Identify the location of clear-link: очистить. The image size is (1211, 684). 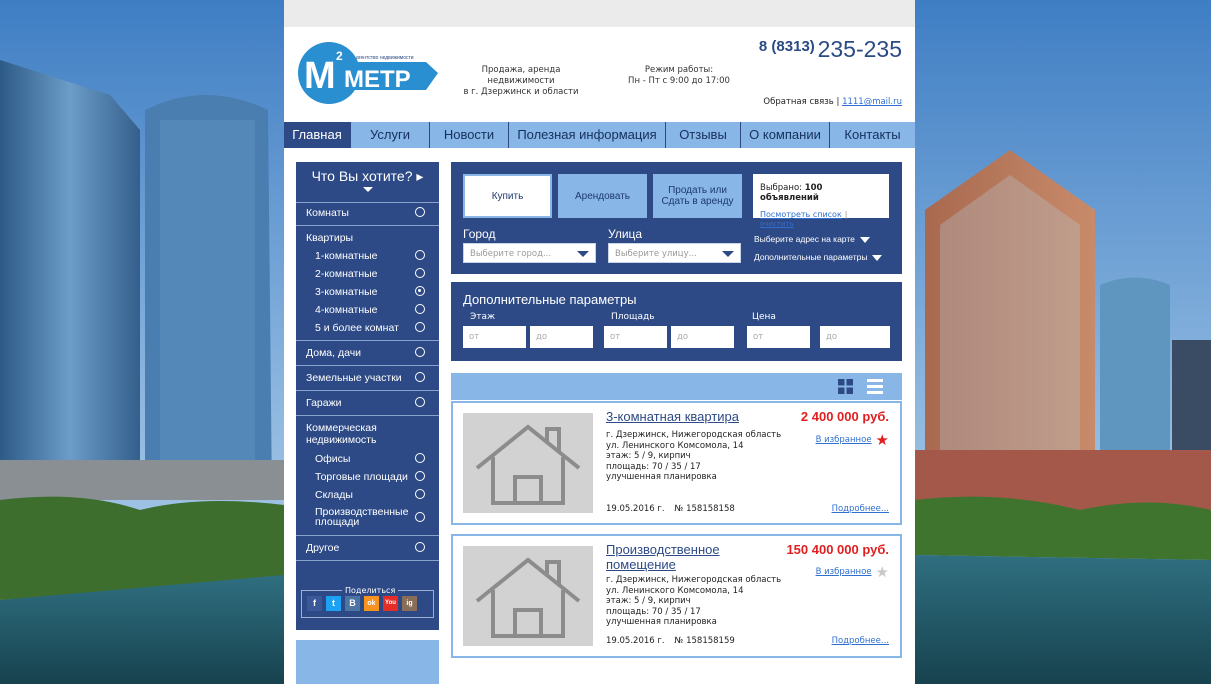
(777, 224).